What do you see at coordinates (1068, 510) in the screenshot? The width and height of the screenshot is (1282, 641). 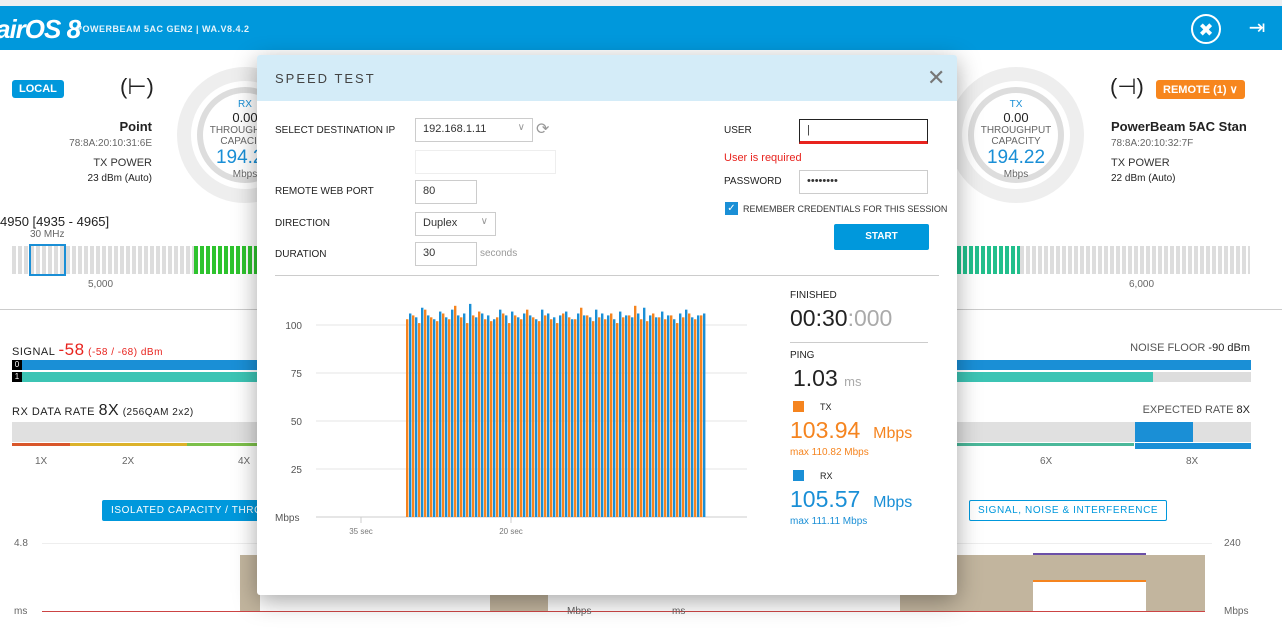 I see `tab-signal-noise: SIGNAL, NOISE & INTERFERENCE` at bounding box center [1068, 510].